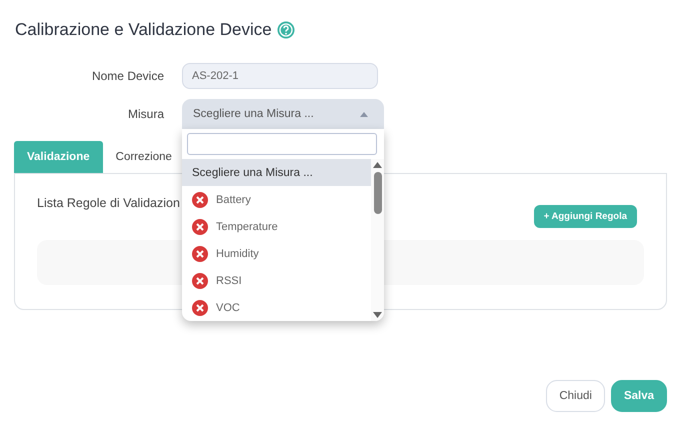 Image resolution: width=681 pixels, height=424 pixels. What do you see at coordinates (145, 114) in the screenshot?
I see `field-label: Misura` at bounding box center [145, 114].